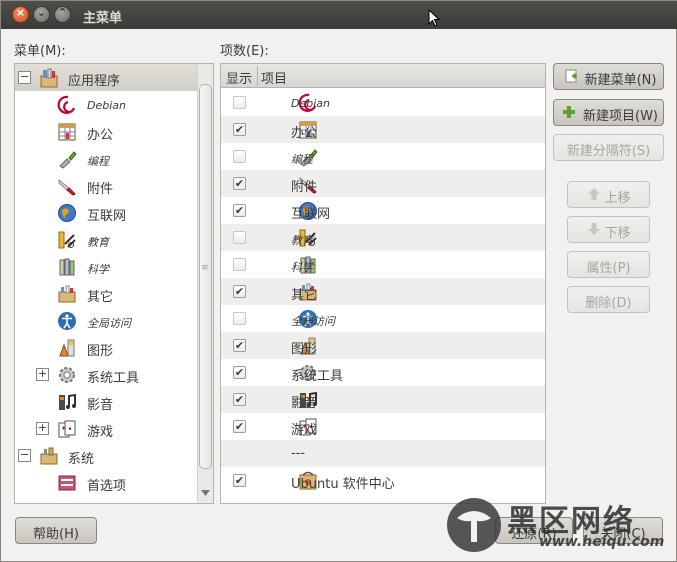  Describe the element at coordinates (106, 293) in the screenshot. I see `tree-item: 其它` at that location.